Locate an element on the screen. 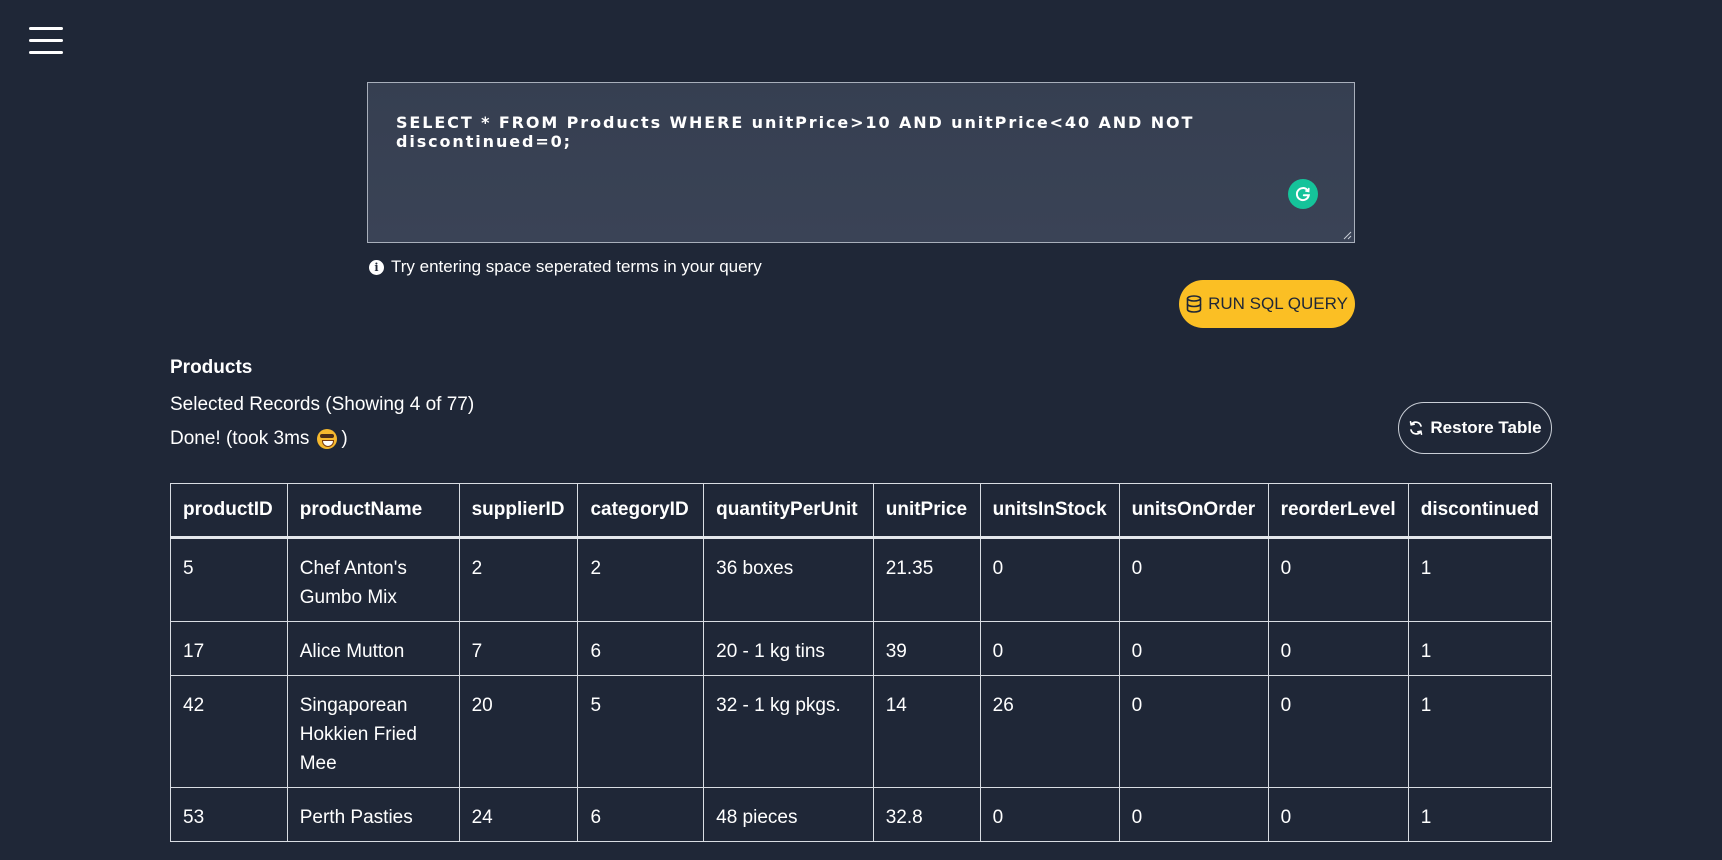 This screenshot has height=860, width=1722. column-header: productID is located at coordinates (229, 511).